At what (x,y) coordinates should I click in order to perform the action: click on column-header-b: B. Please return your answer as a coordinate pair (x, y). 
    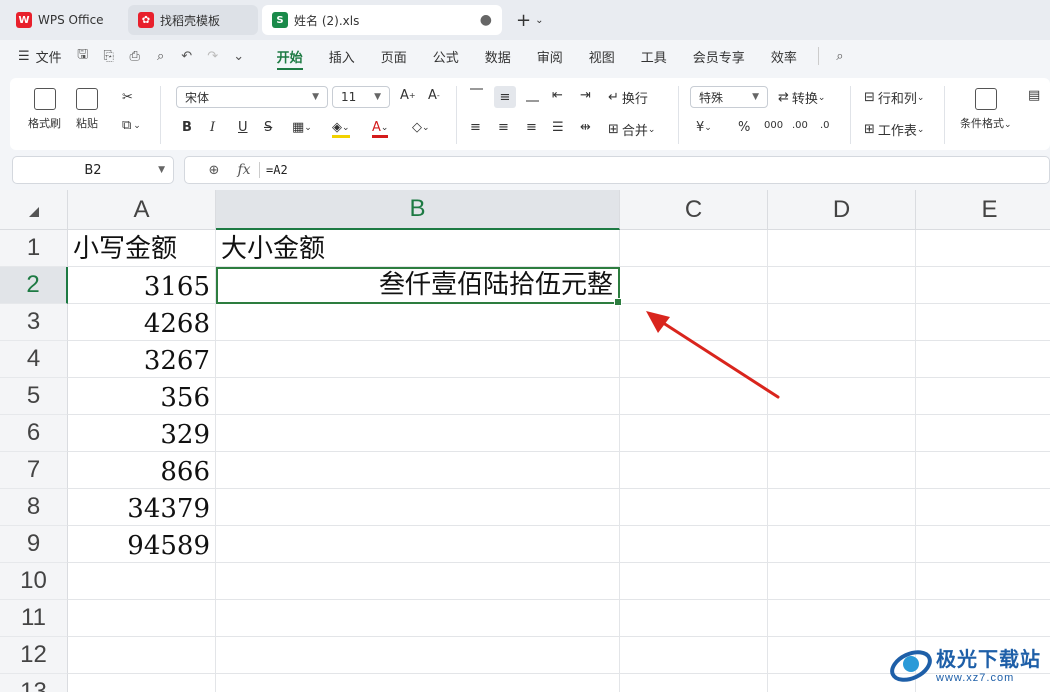
    Looking at the image, I should click on (418, 210).